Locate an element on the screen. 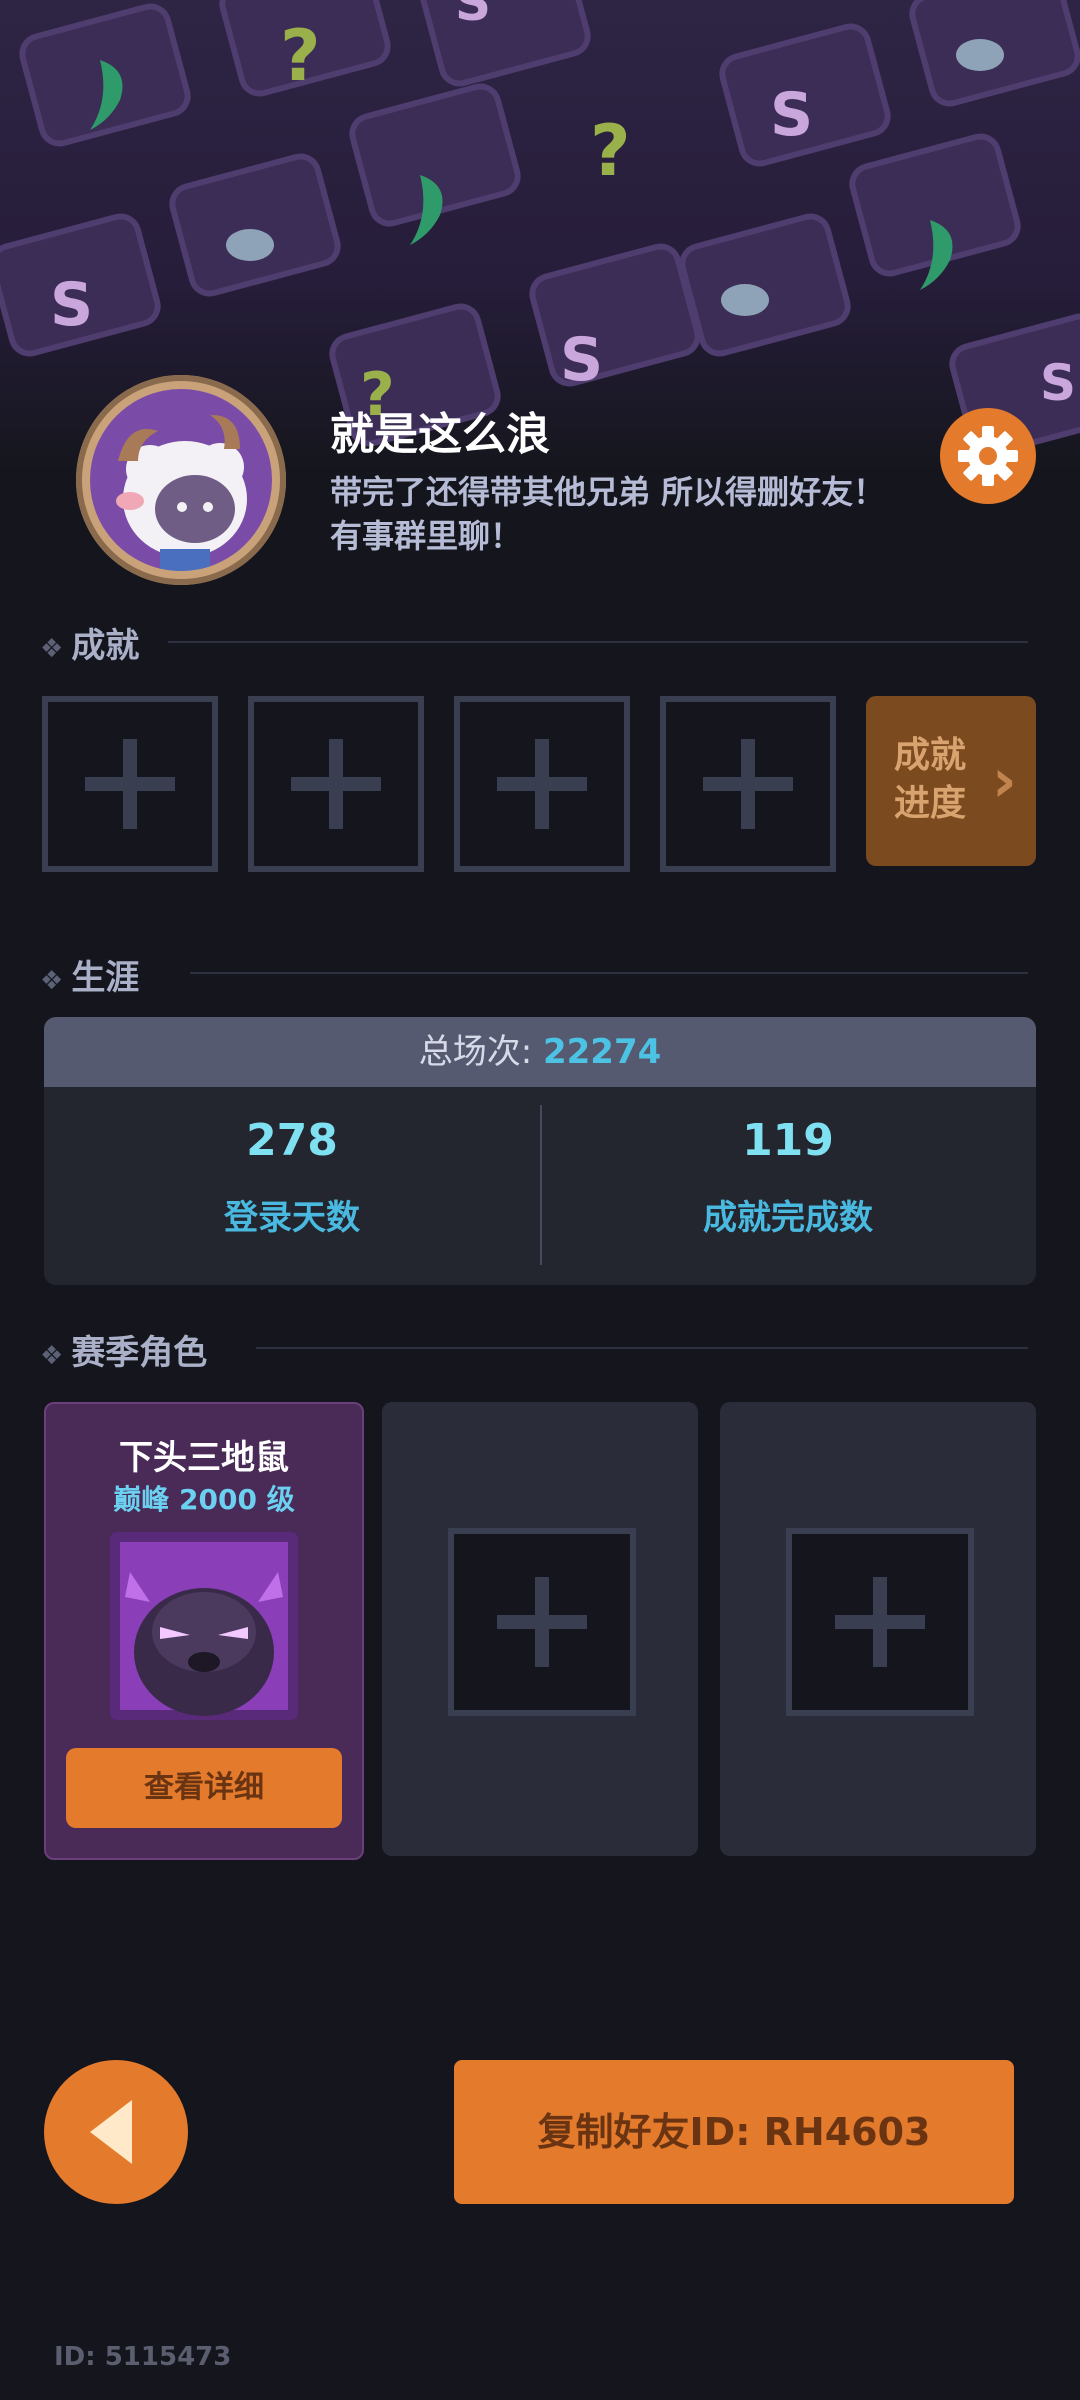 This screenshot has height=2400, width=1080. section-season-roles: ❖ 赛季角色 is located at coordinates (123, 1349).